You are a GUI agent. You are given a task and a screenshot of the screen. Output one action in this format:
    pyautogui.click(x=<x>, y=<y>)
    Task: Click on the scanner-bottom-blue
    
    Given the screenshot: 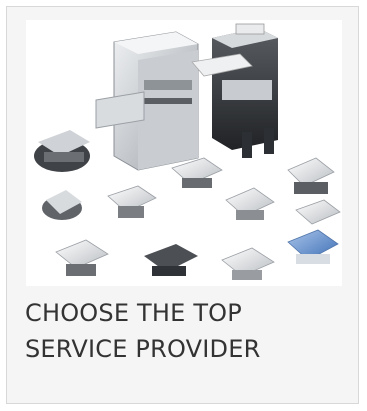 What is the action you would take?
    pyautogui.click(x=313, y=246)
    